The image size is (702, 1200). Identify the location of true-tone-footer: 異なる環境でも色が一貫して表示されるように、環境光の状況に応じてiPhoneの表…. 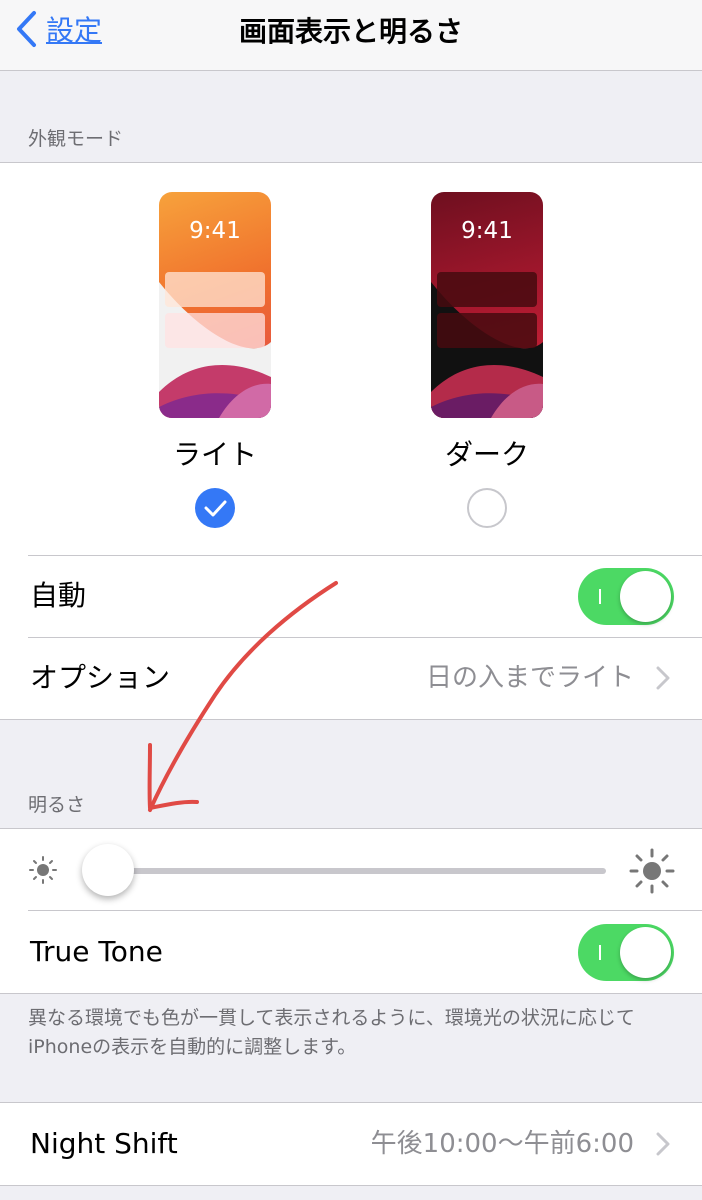
(331, 1032).